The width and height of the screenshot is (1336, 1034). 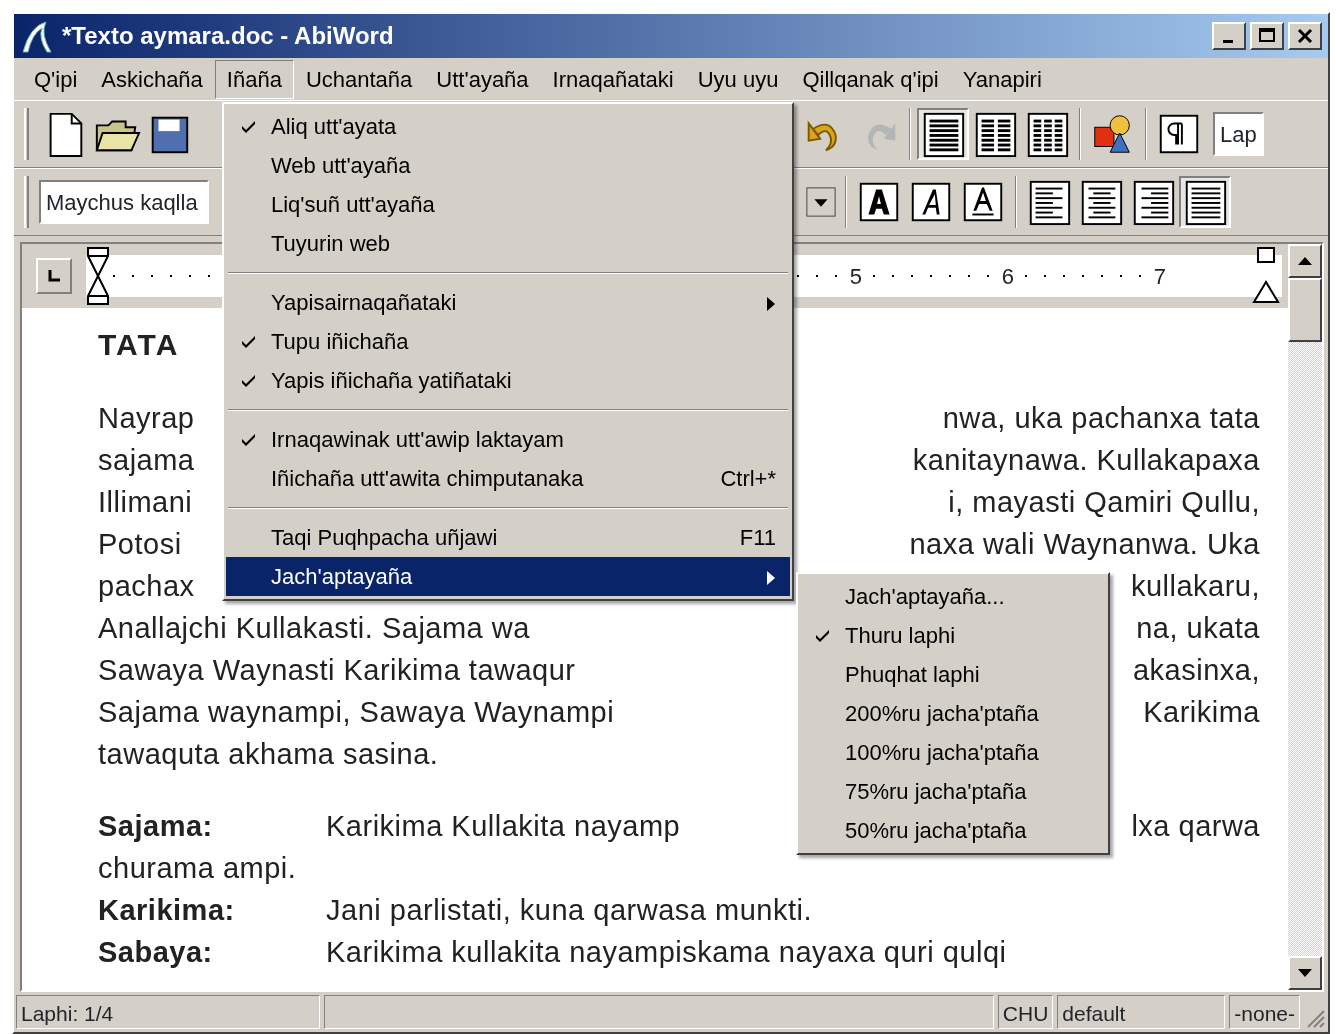 I want to click on window-title: *Texto aymara.doc - AbiWord, so click(x=228, y=36).